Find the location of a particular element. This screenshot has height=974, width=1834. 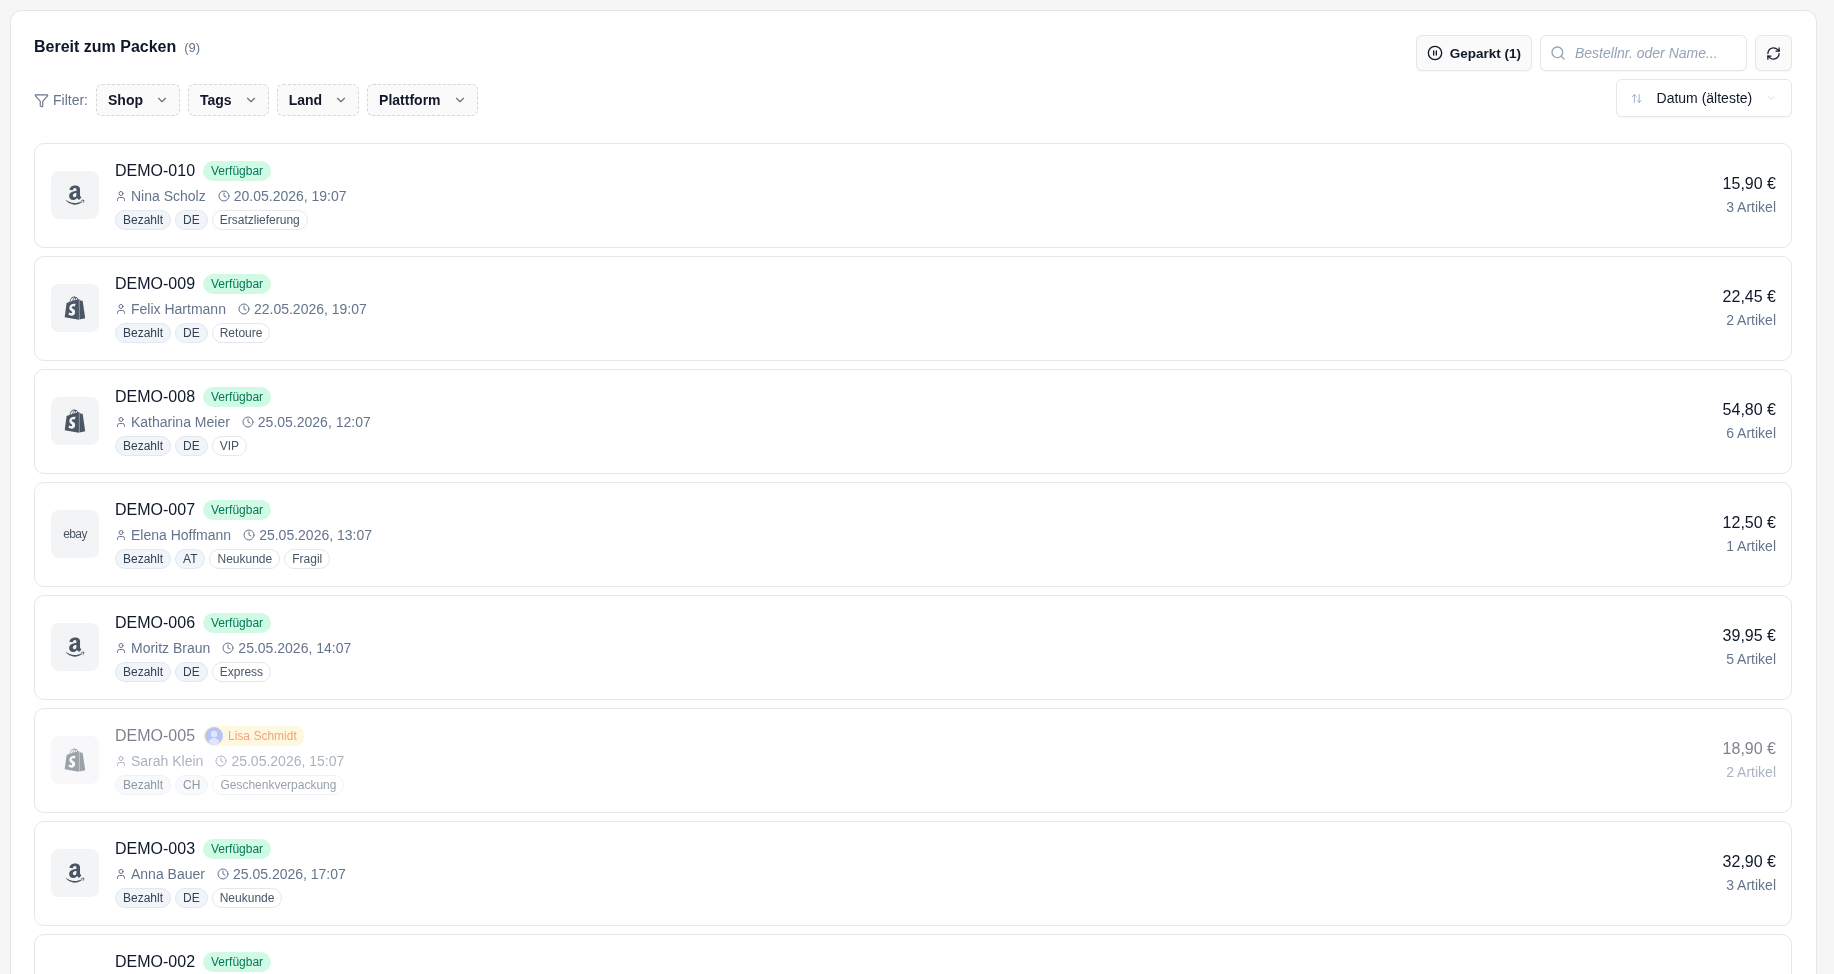

order-tag: Fragil is located at coordinates (307, 559).